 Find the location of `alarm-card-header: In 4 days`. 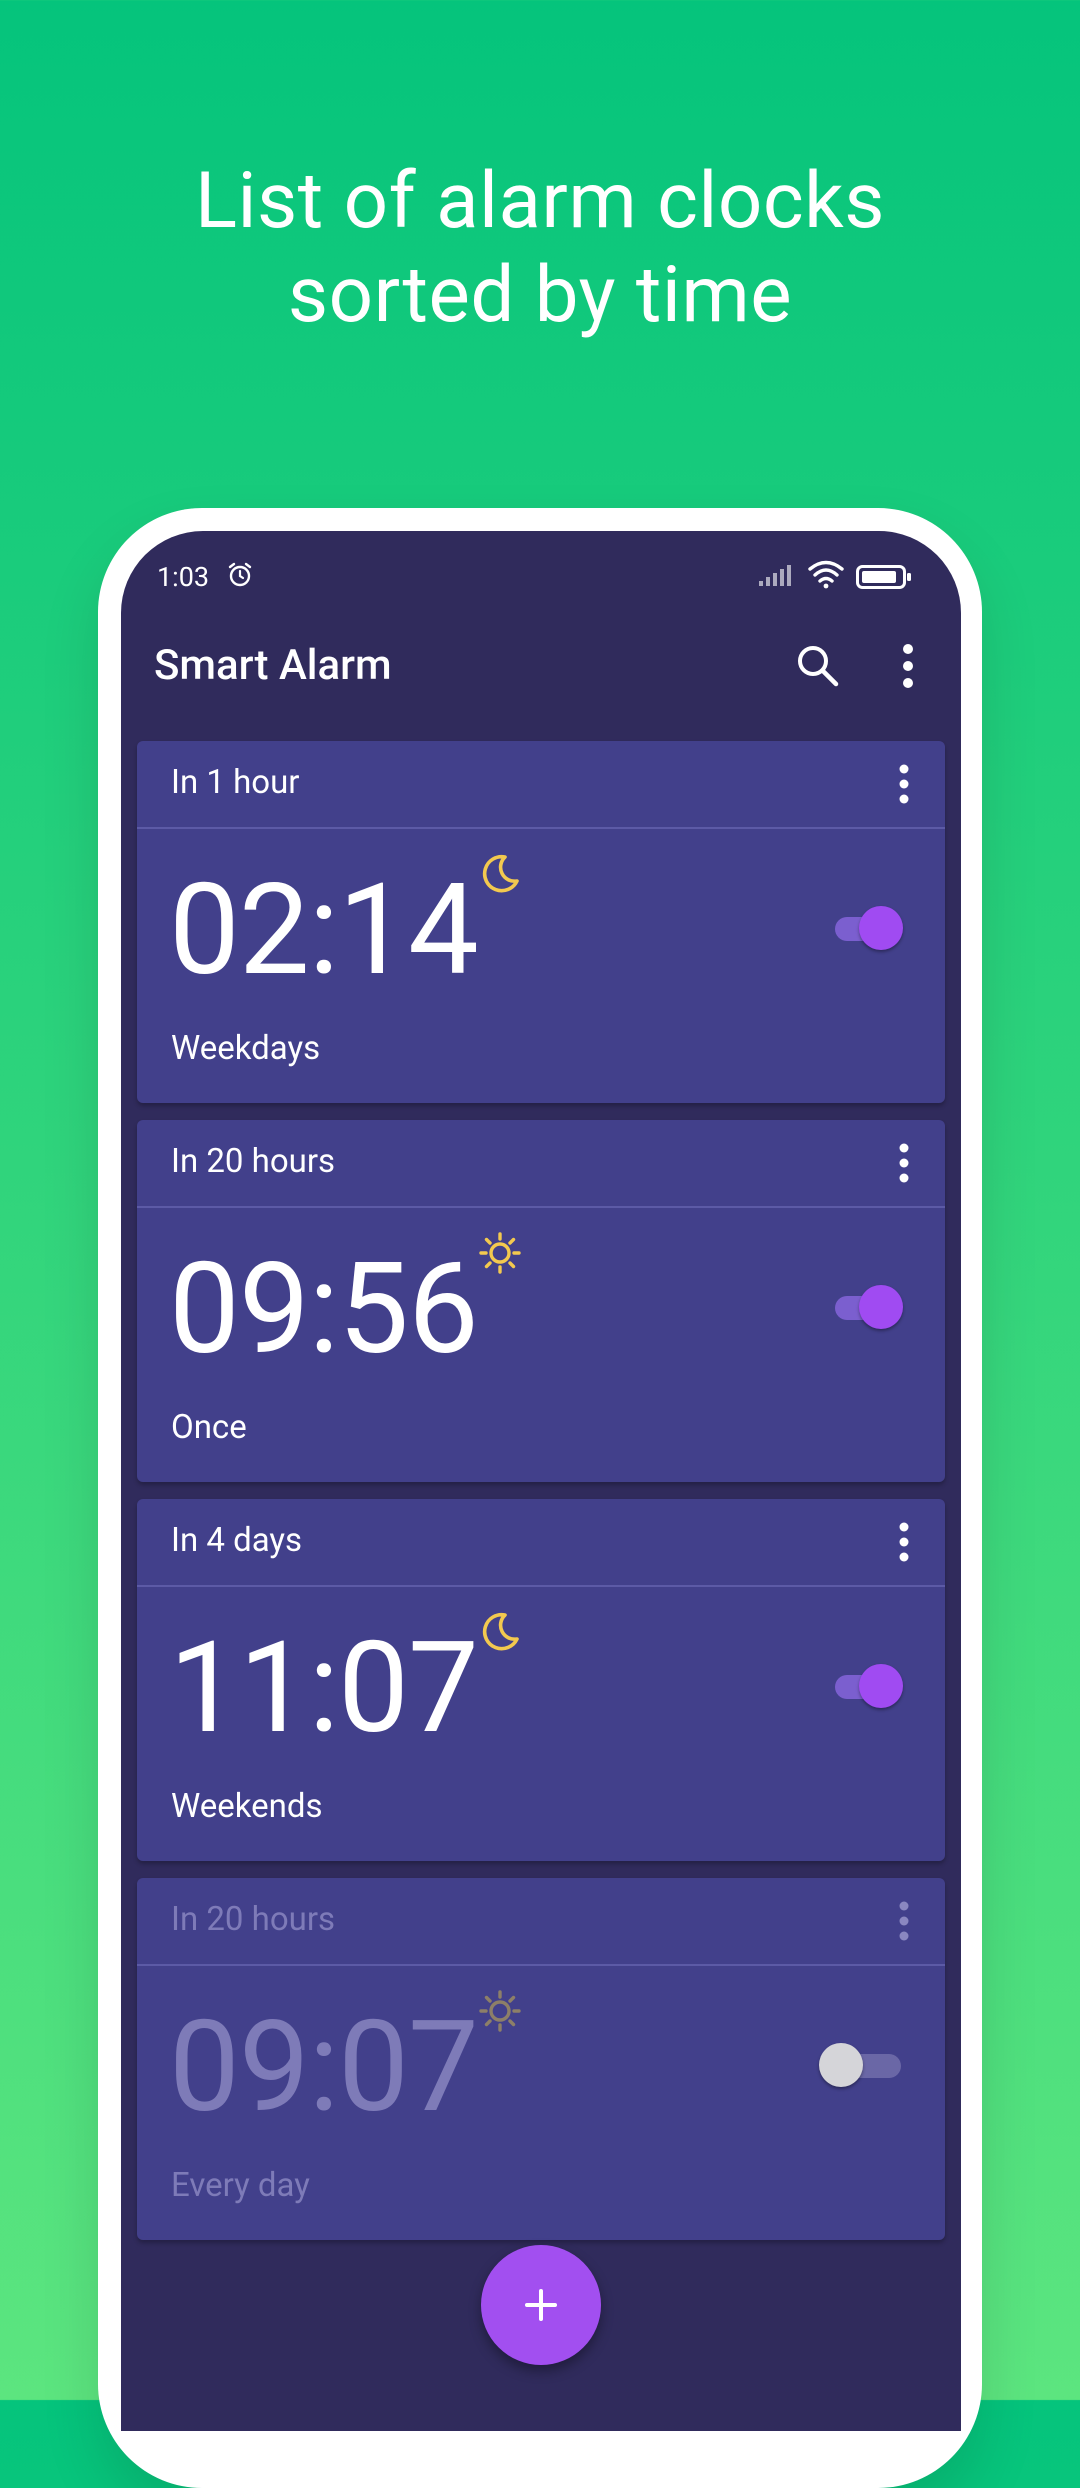

alarm-card-header: In 4 days is located at coordinates (541, 1543).